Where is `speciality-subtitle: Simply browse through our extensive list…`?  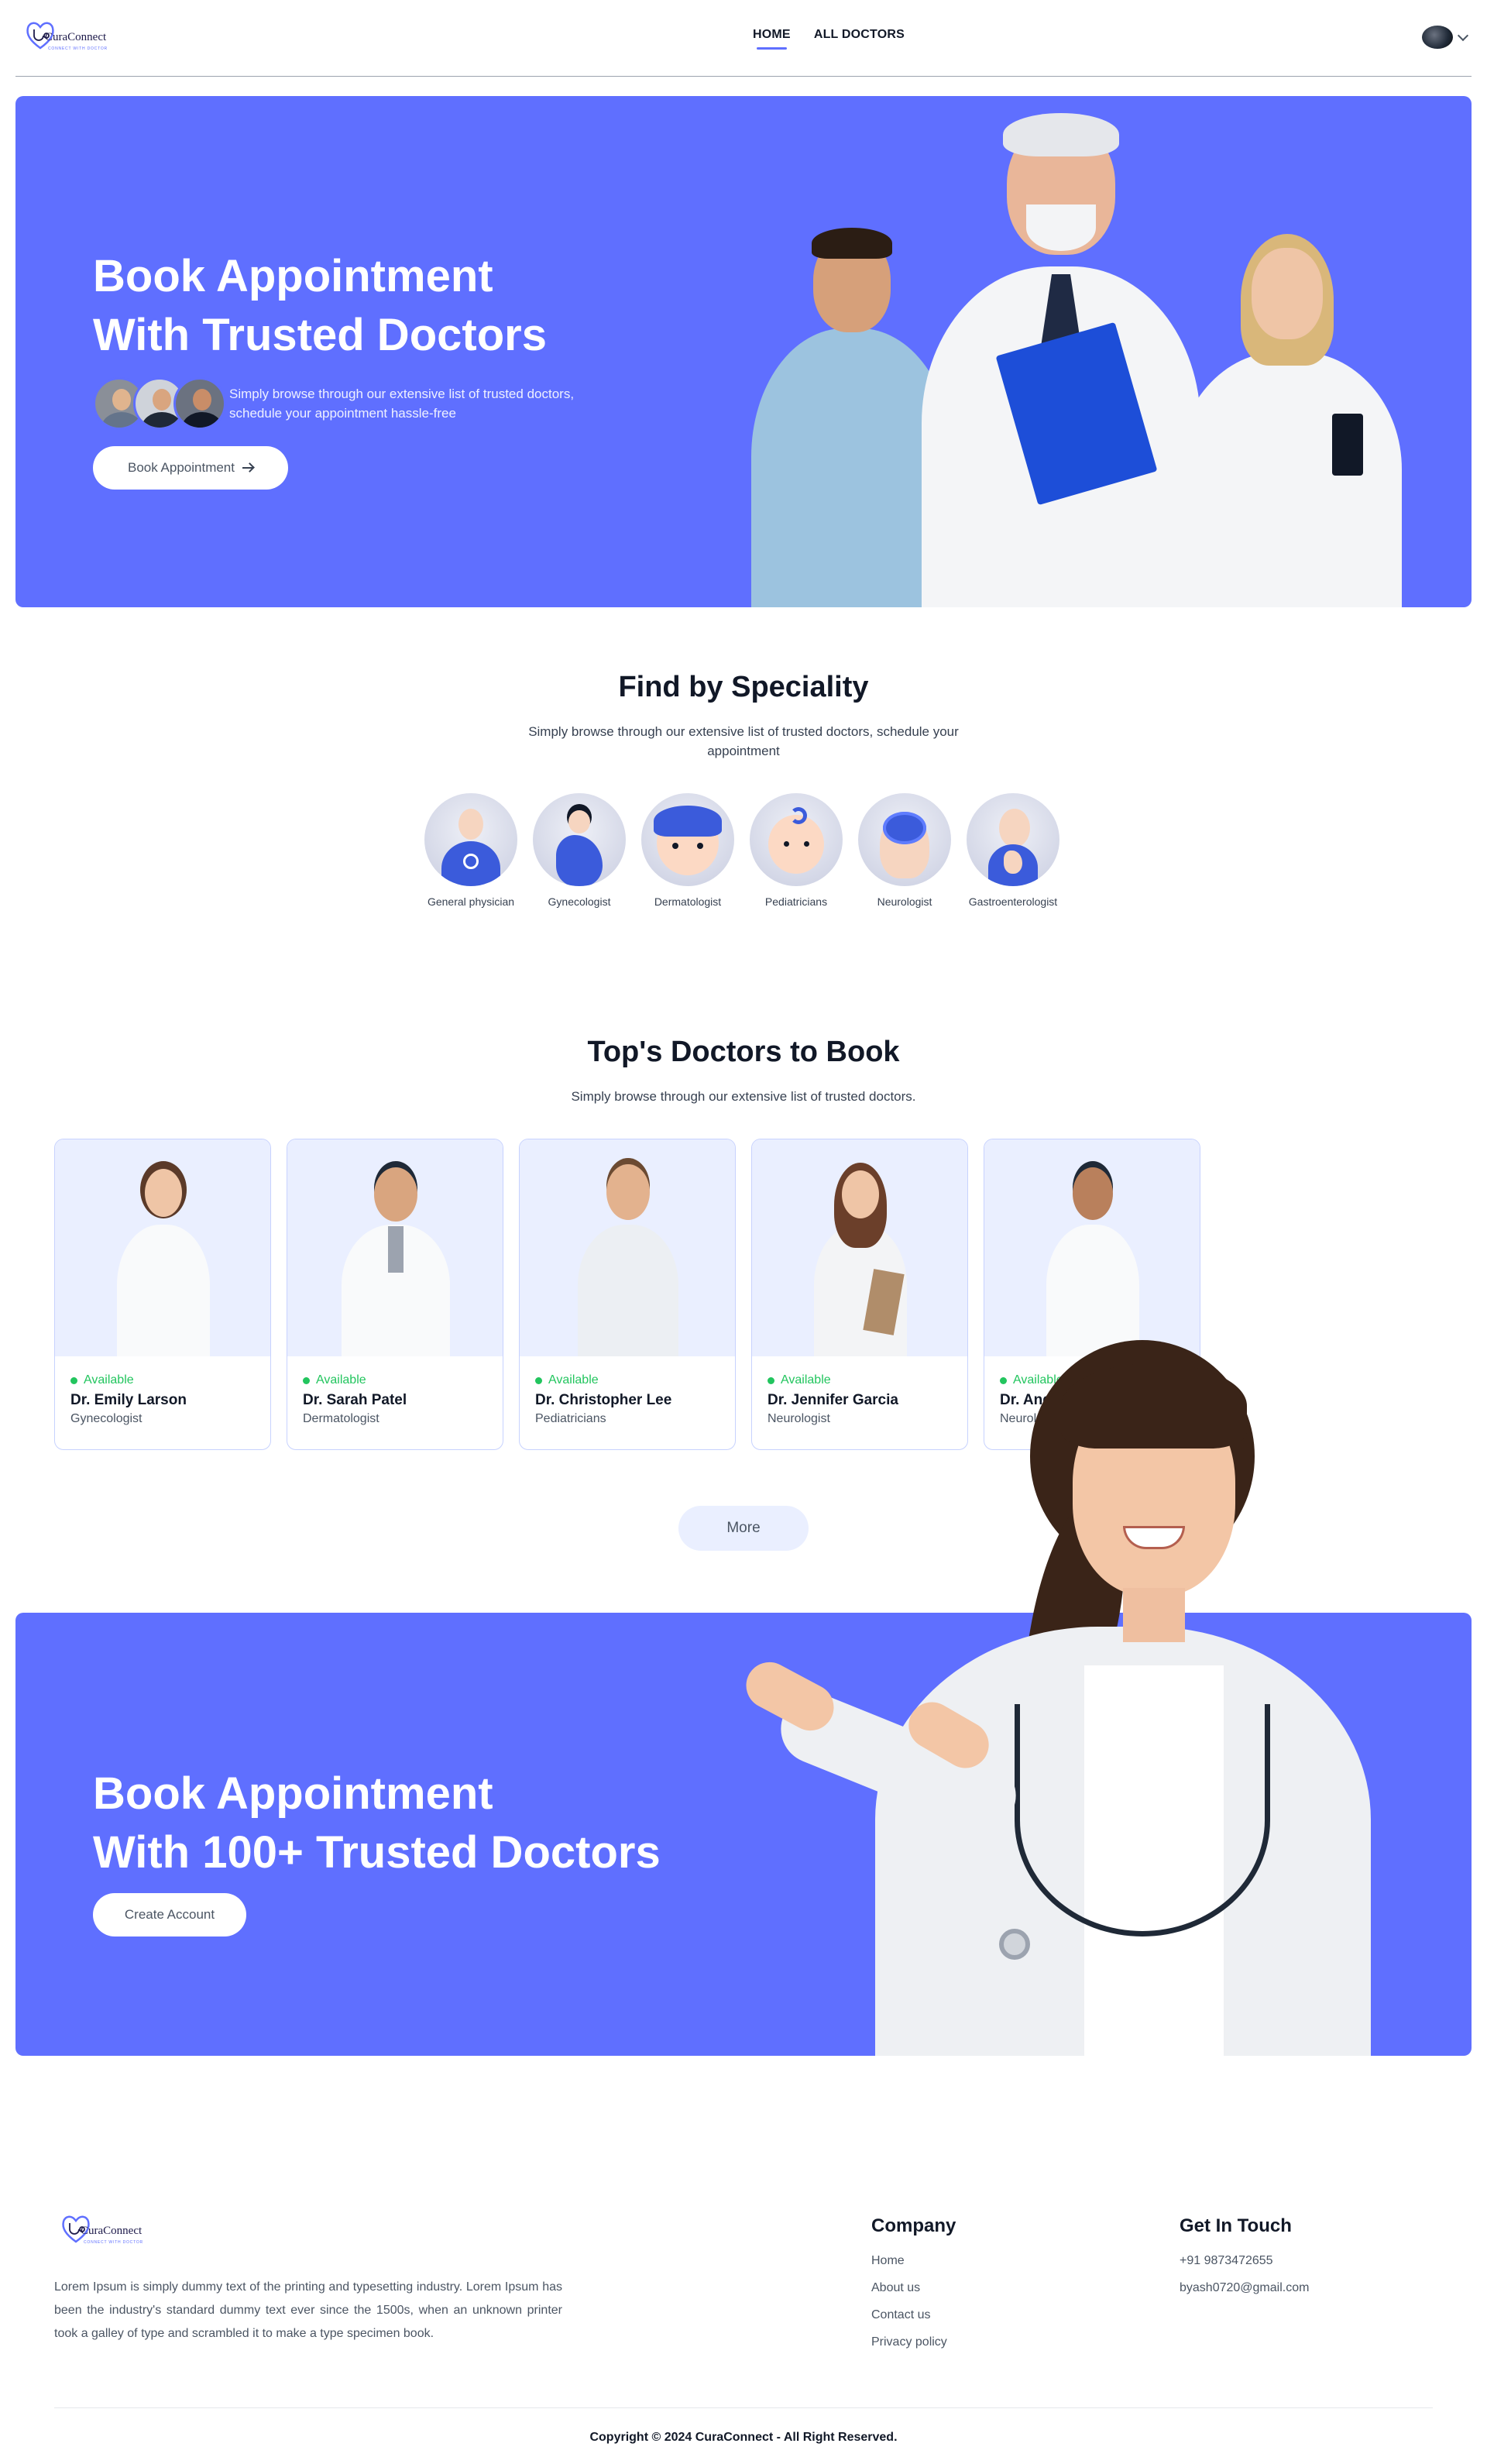
speciality-subtitle: Simply browse through our extensive list… is located at coordinates (743, 741).